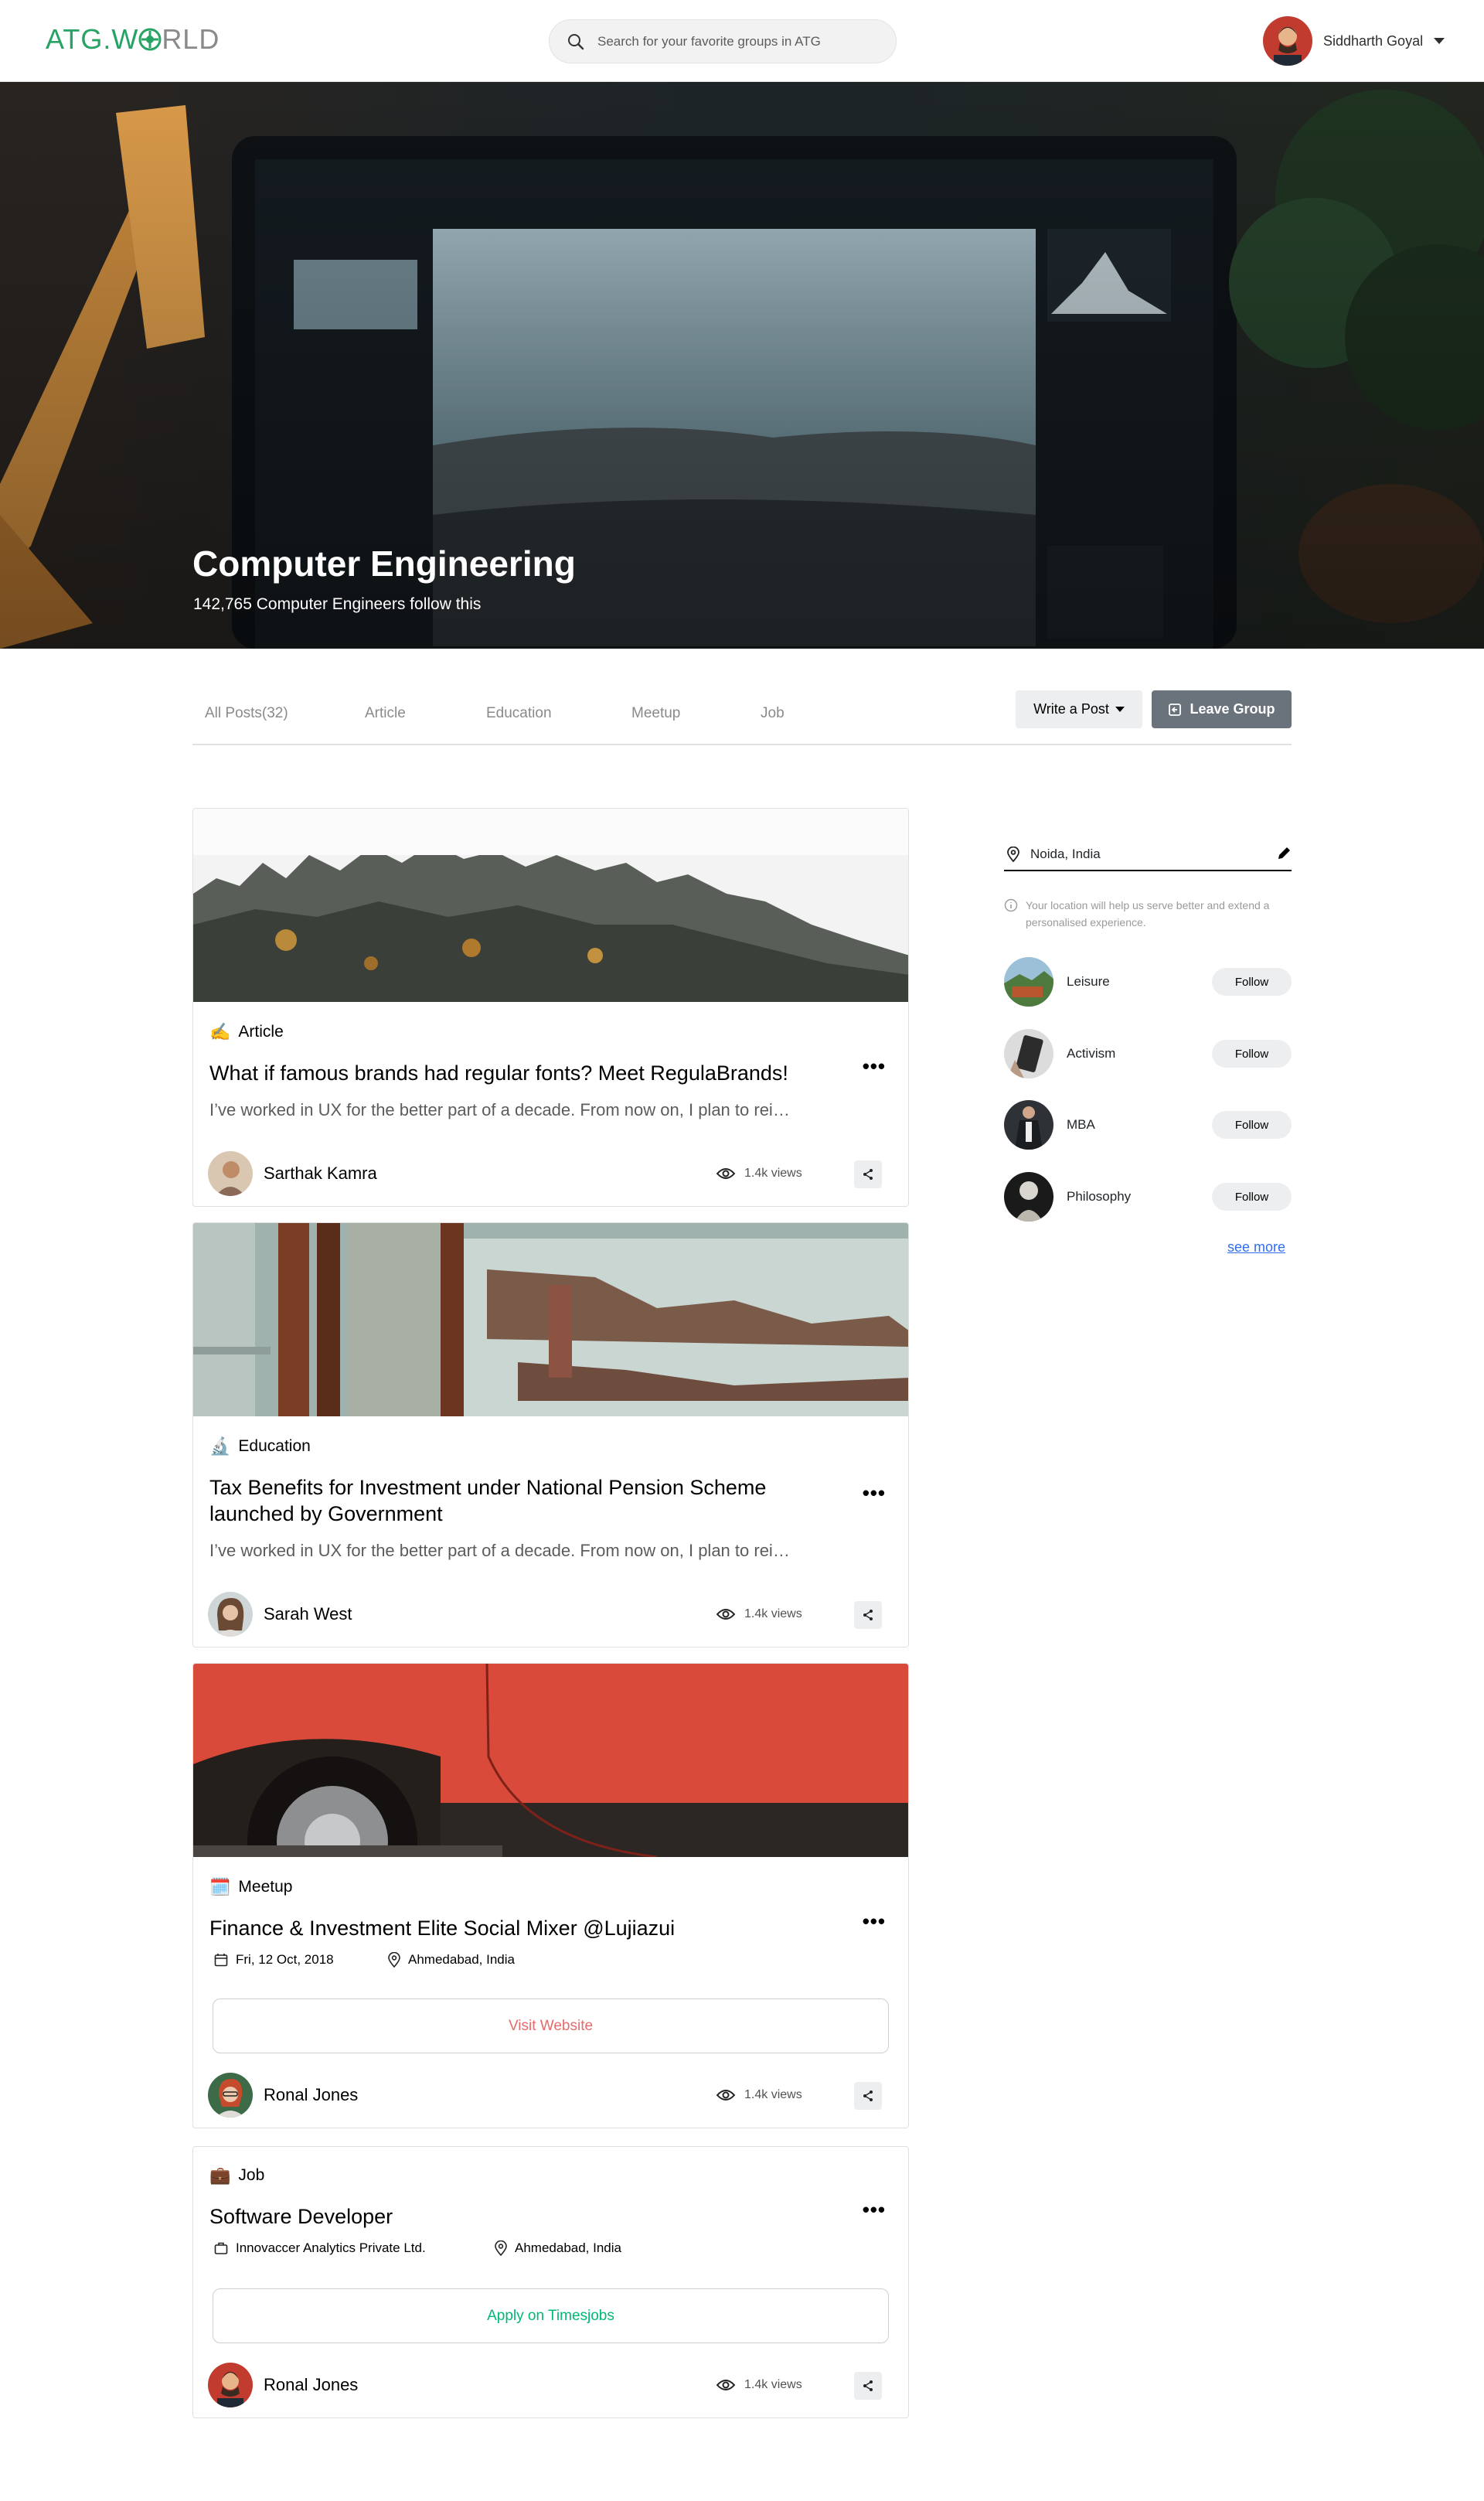 This screenshot has height=2501, width=1484. Describe the element at coordinates (1148, 1197) in the screenshot. I see `group-suggestion-philosophy: Philosophy Follow` at that location.